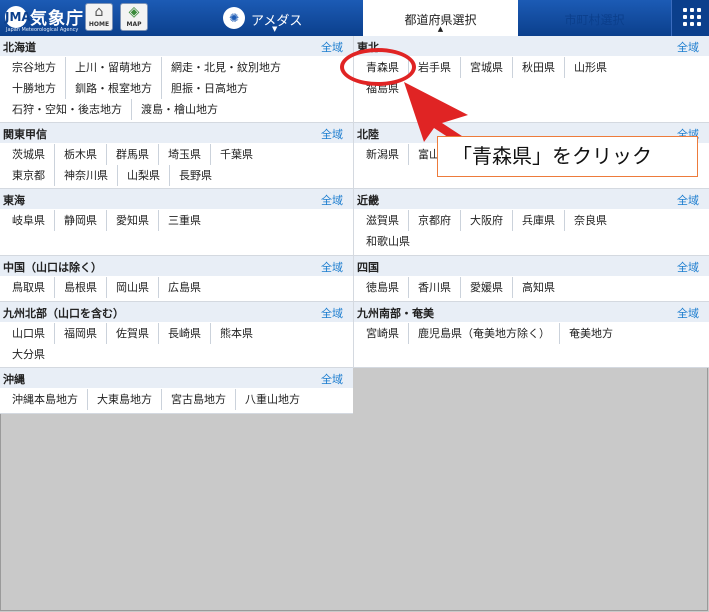 This screenshot has height=612, width=709. What do you see at coordinates (209, 88) in the screenshot?
I see `area-link: 胆振・日高地方` at bounding box center [209, 88].